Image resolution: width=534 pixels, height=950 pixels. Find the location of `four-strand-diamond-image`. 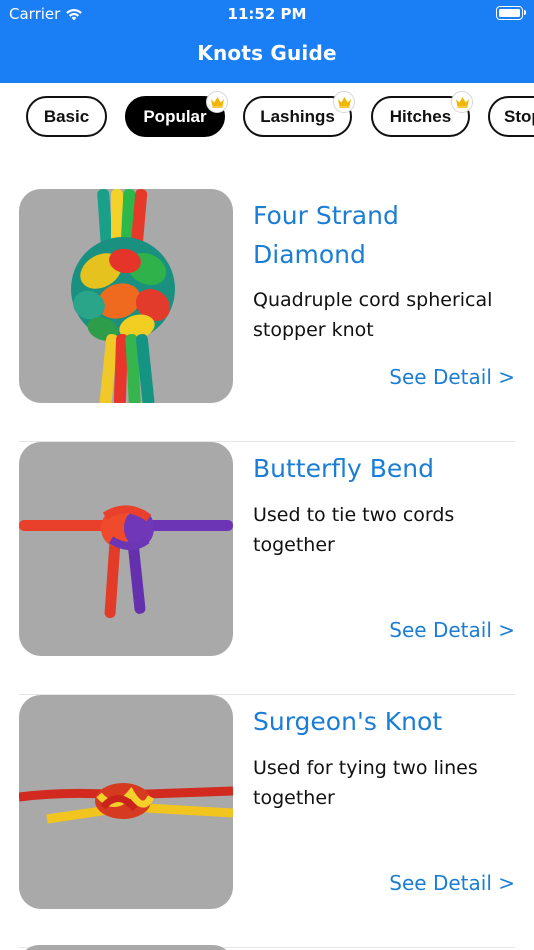

four-strand-diamond-image is located at coordinates (126, 296).